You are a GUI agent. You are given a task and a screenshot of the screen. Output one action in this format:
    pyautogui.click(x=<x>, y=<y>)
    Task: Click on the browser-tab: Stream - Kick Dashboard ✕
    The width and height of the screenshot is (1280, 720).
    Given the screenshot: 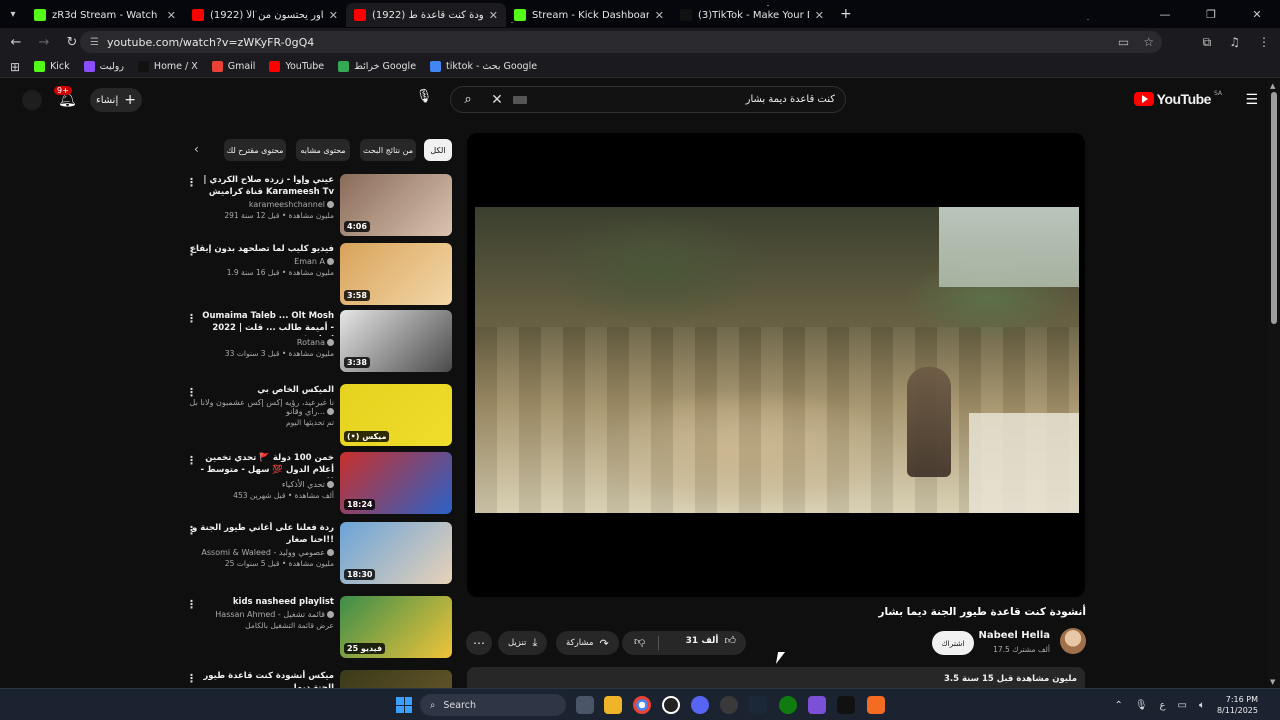 What is the action you would take?
    pyautogui.click(x=589, y=15)
    